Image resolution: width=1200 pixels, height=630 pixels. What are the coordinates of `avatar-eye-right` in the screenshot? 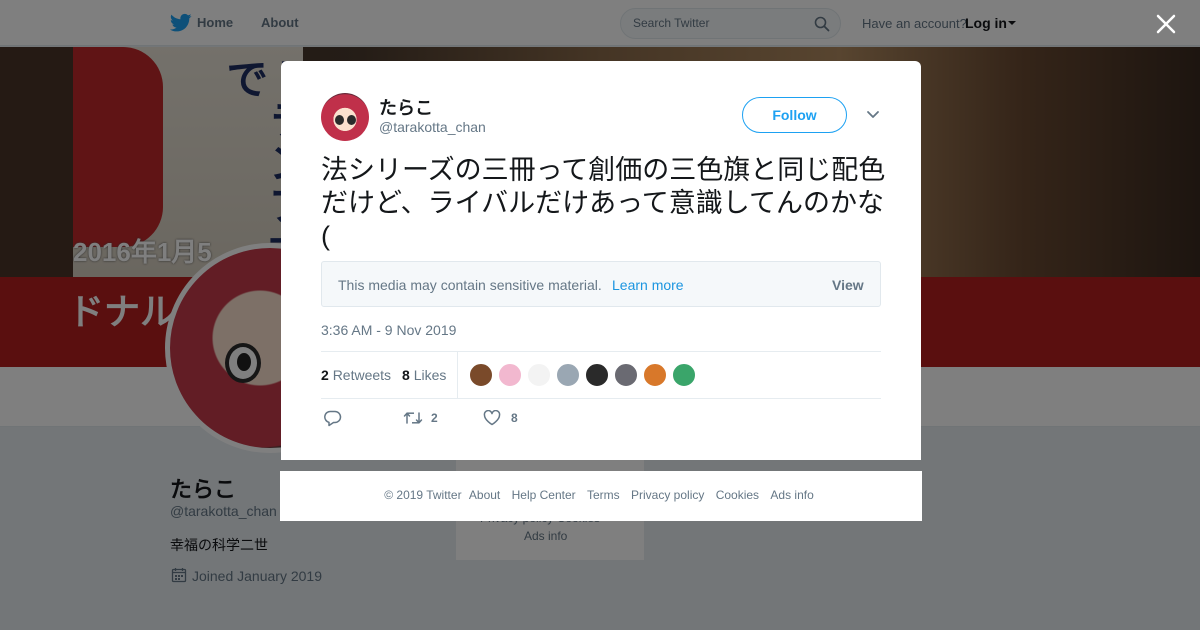 It's located at (351, 120).